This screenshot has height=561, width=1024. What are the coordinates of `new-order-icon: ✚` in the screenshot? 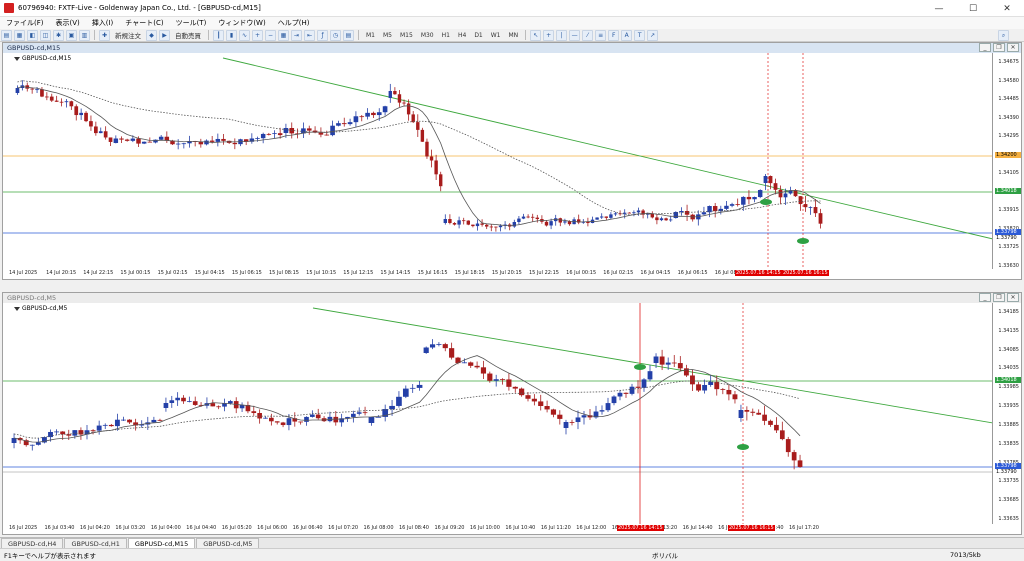 It's located at (104, 35).